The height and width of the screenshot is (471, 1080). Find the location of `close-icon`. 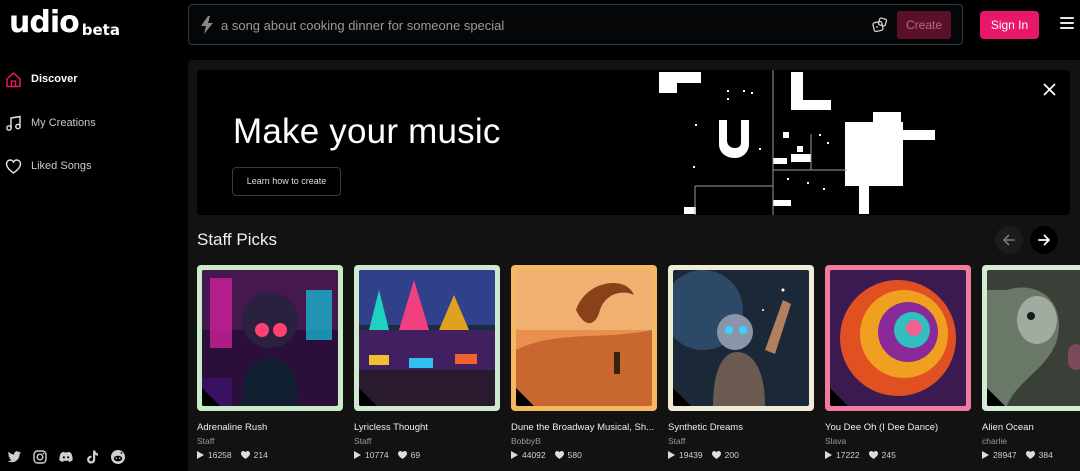

close-icon is located at coordinates (1049, 89).